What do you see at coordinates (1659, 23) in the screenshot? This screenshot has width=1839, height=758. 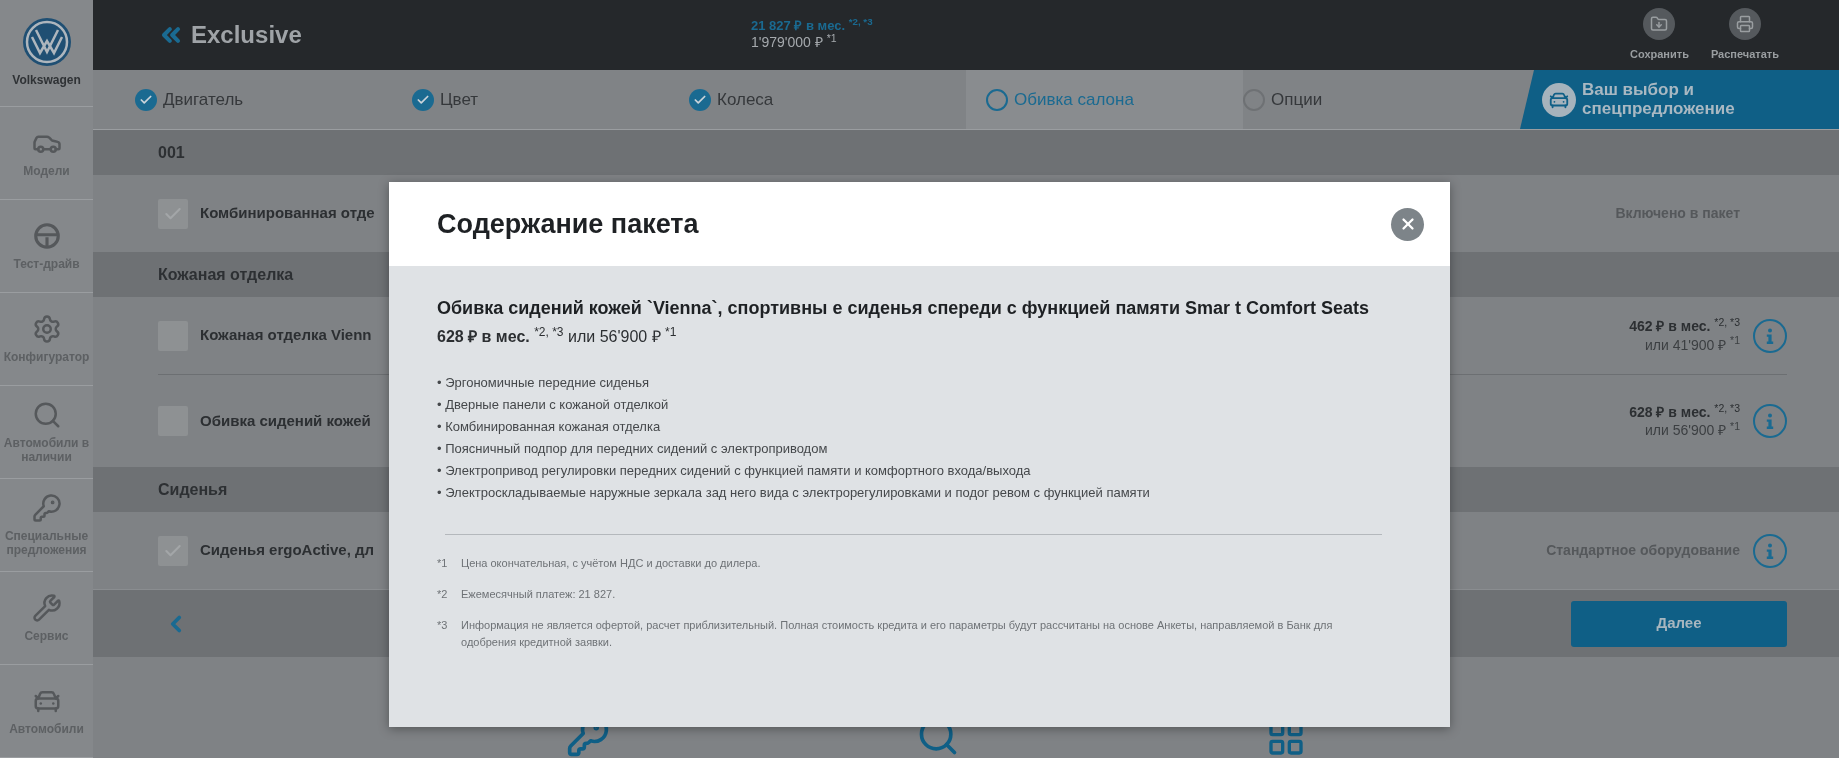 I see `folder-icon` at bounding box center [1659, 23].